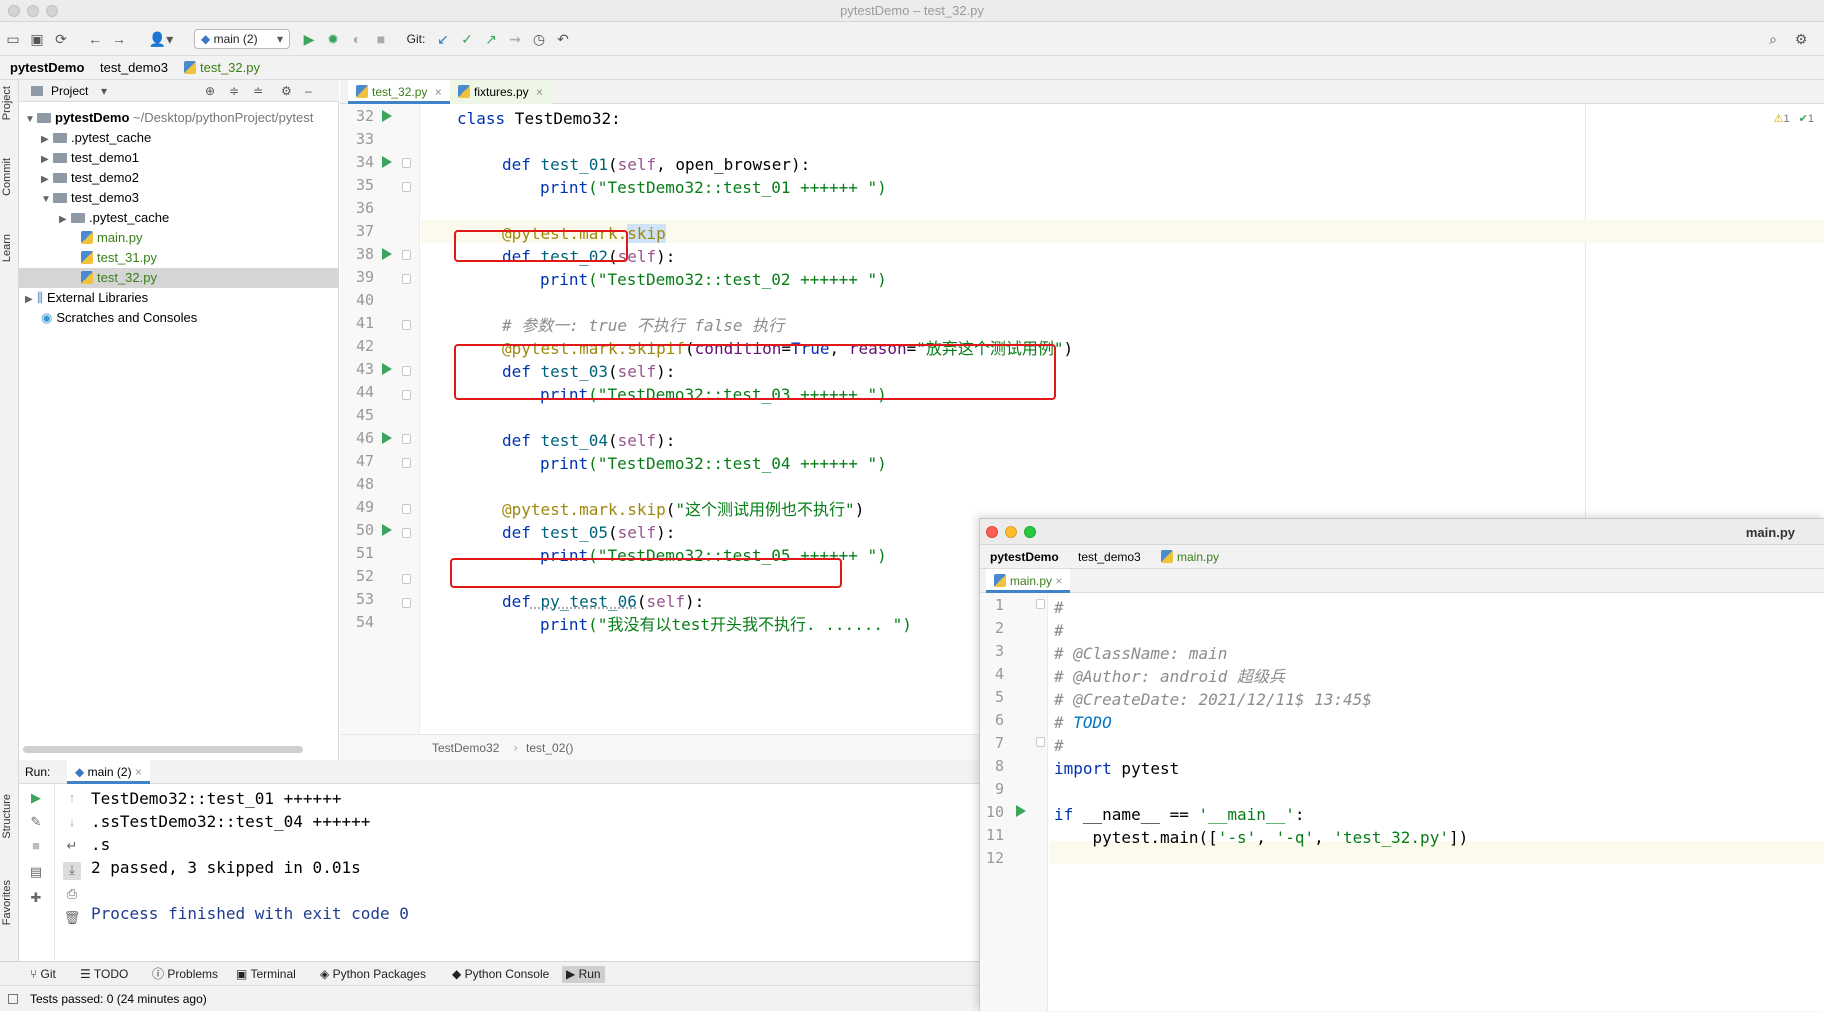 This screenshot has height=1012, width=1824. What do you see at coordinates (36, 873) in the screenshot?
I see `layout-icon: ▤` at bounding box center [36, 873].